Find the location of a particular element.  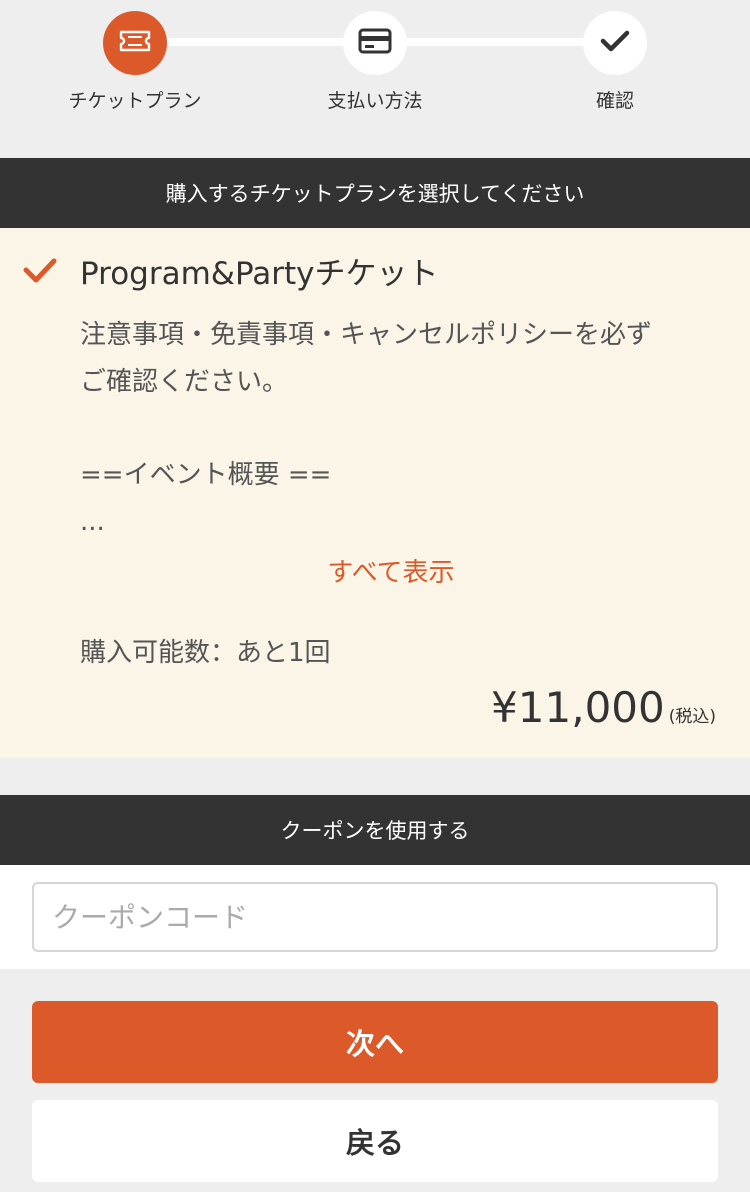

coupon-code-input is located at coordinates (375, 917).